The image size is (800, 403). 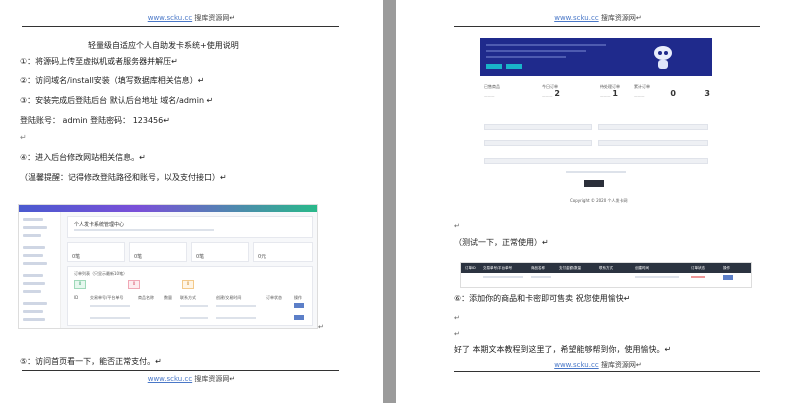 I want to click on empty-paragraph: ↵, so click(x=23, y=137).